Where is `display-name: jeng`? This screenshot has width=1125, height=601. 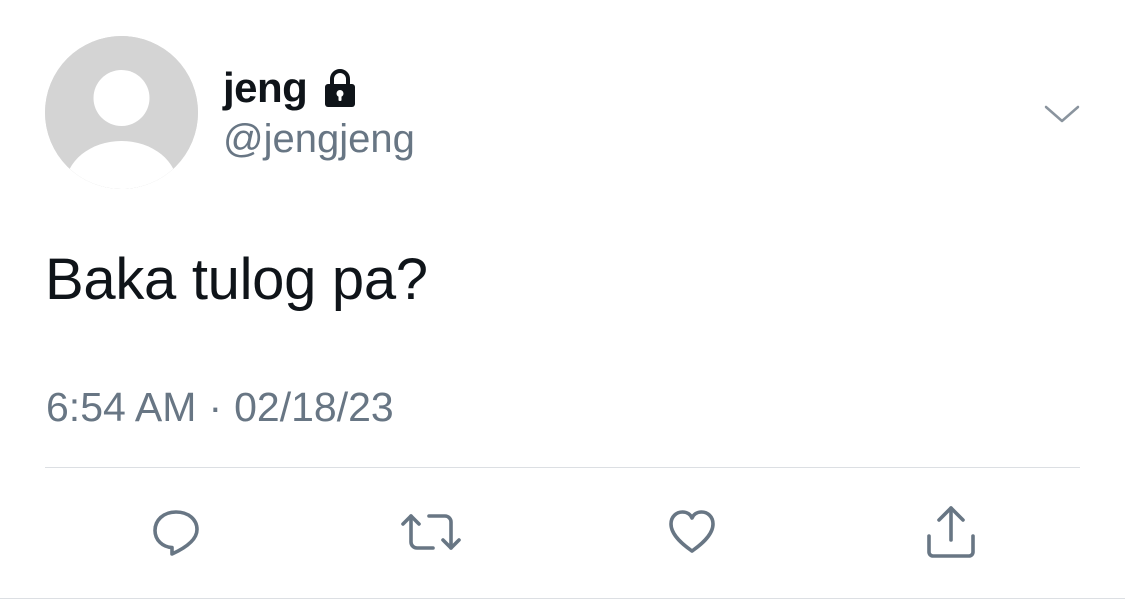 display-name: jeng is located at coordinates (265, 88).